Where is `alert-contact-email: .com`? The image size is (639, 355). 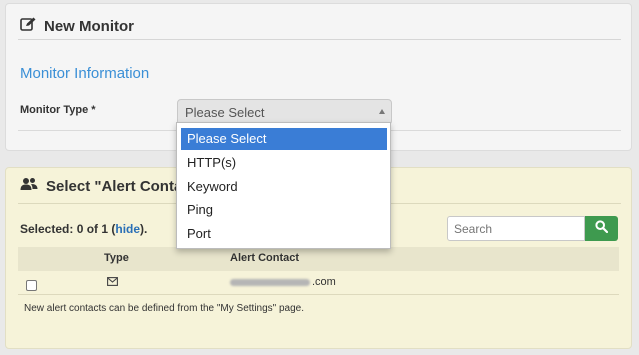
alert-contact-email: .com is located at coordinates (283, 282).